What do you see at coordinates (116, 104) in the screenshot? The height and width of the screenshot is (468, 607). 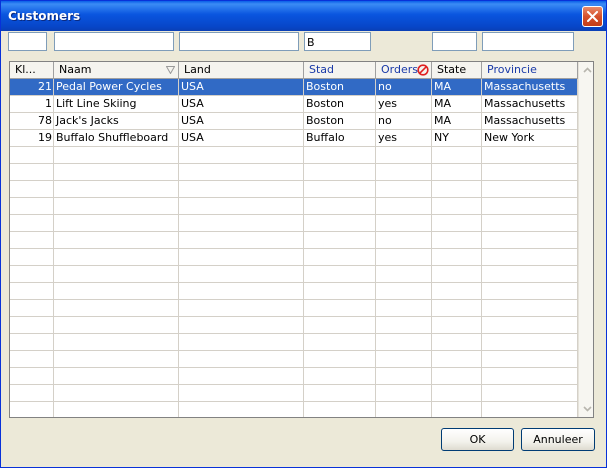 I see `cell-naam: Lift Line Skiing` at bounding box center [116, 104].